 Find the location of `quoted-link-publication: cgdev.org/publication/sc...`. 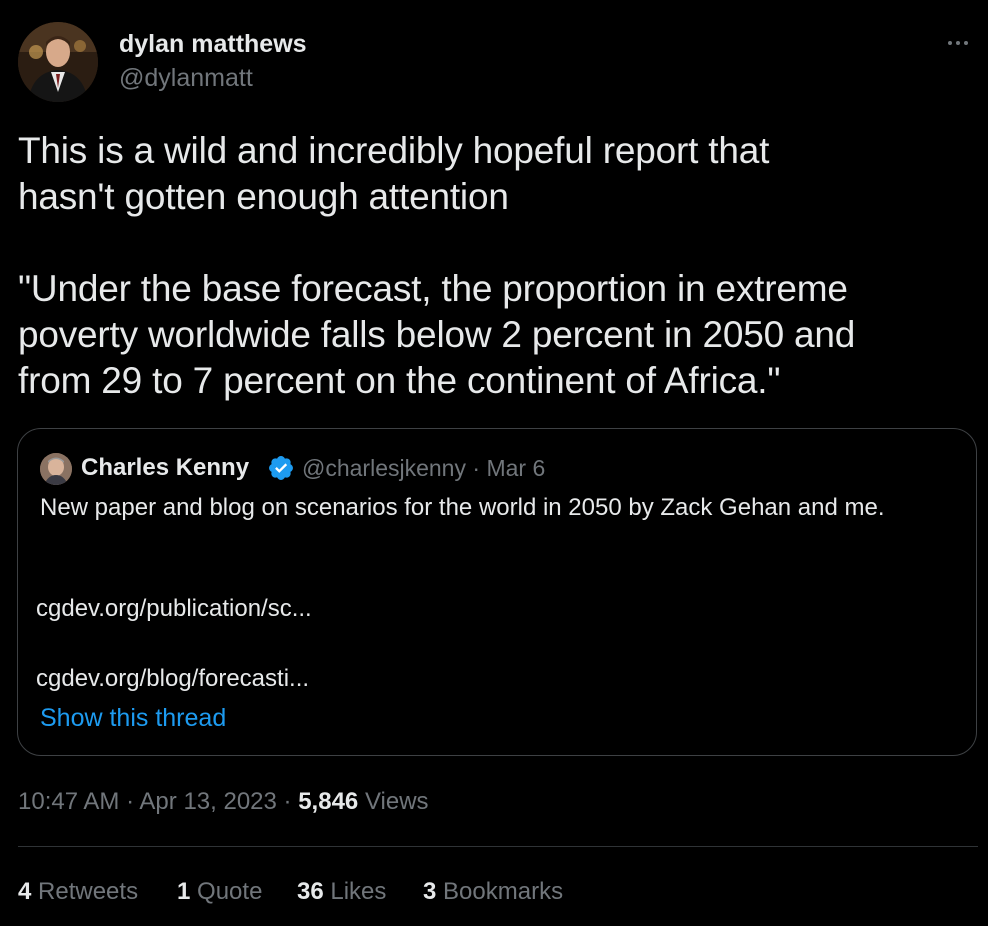

quoted-link-publication: cgdev.org/publication/sc... is located at coordinates (174, 609).